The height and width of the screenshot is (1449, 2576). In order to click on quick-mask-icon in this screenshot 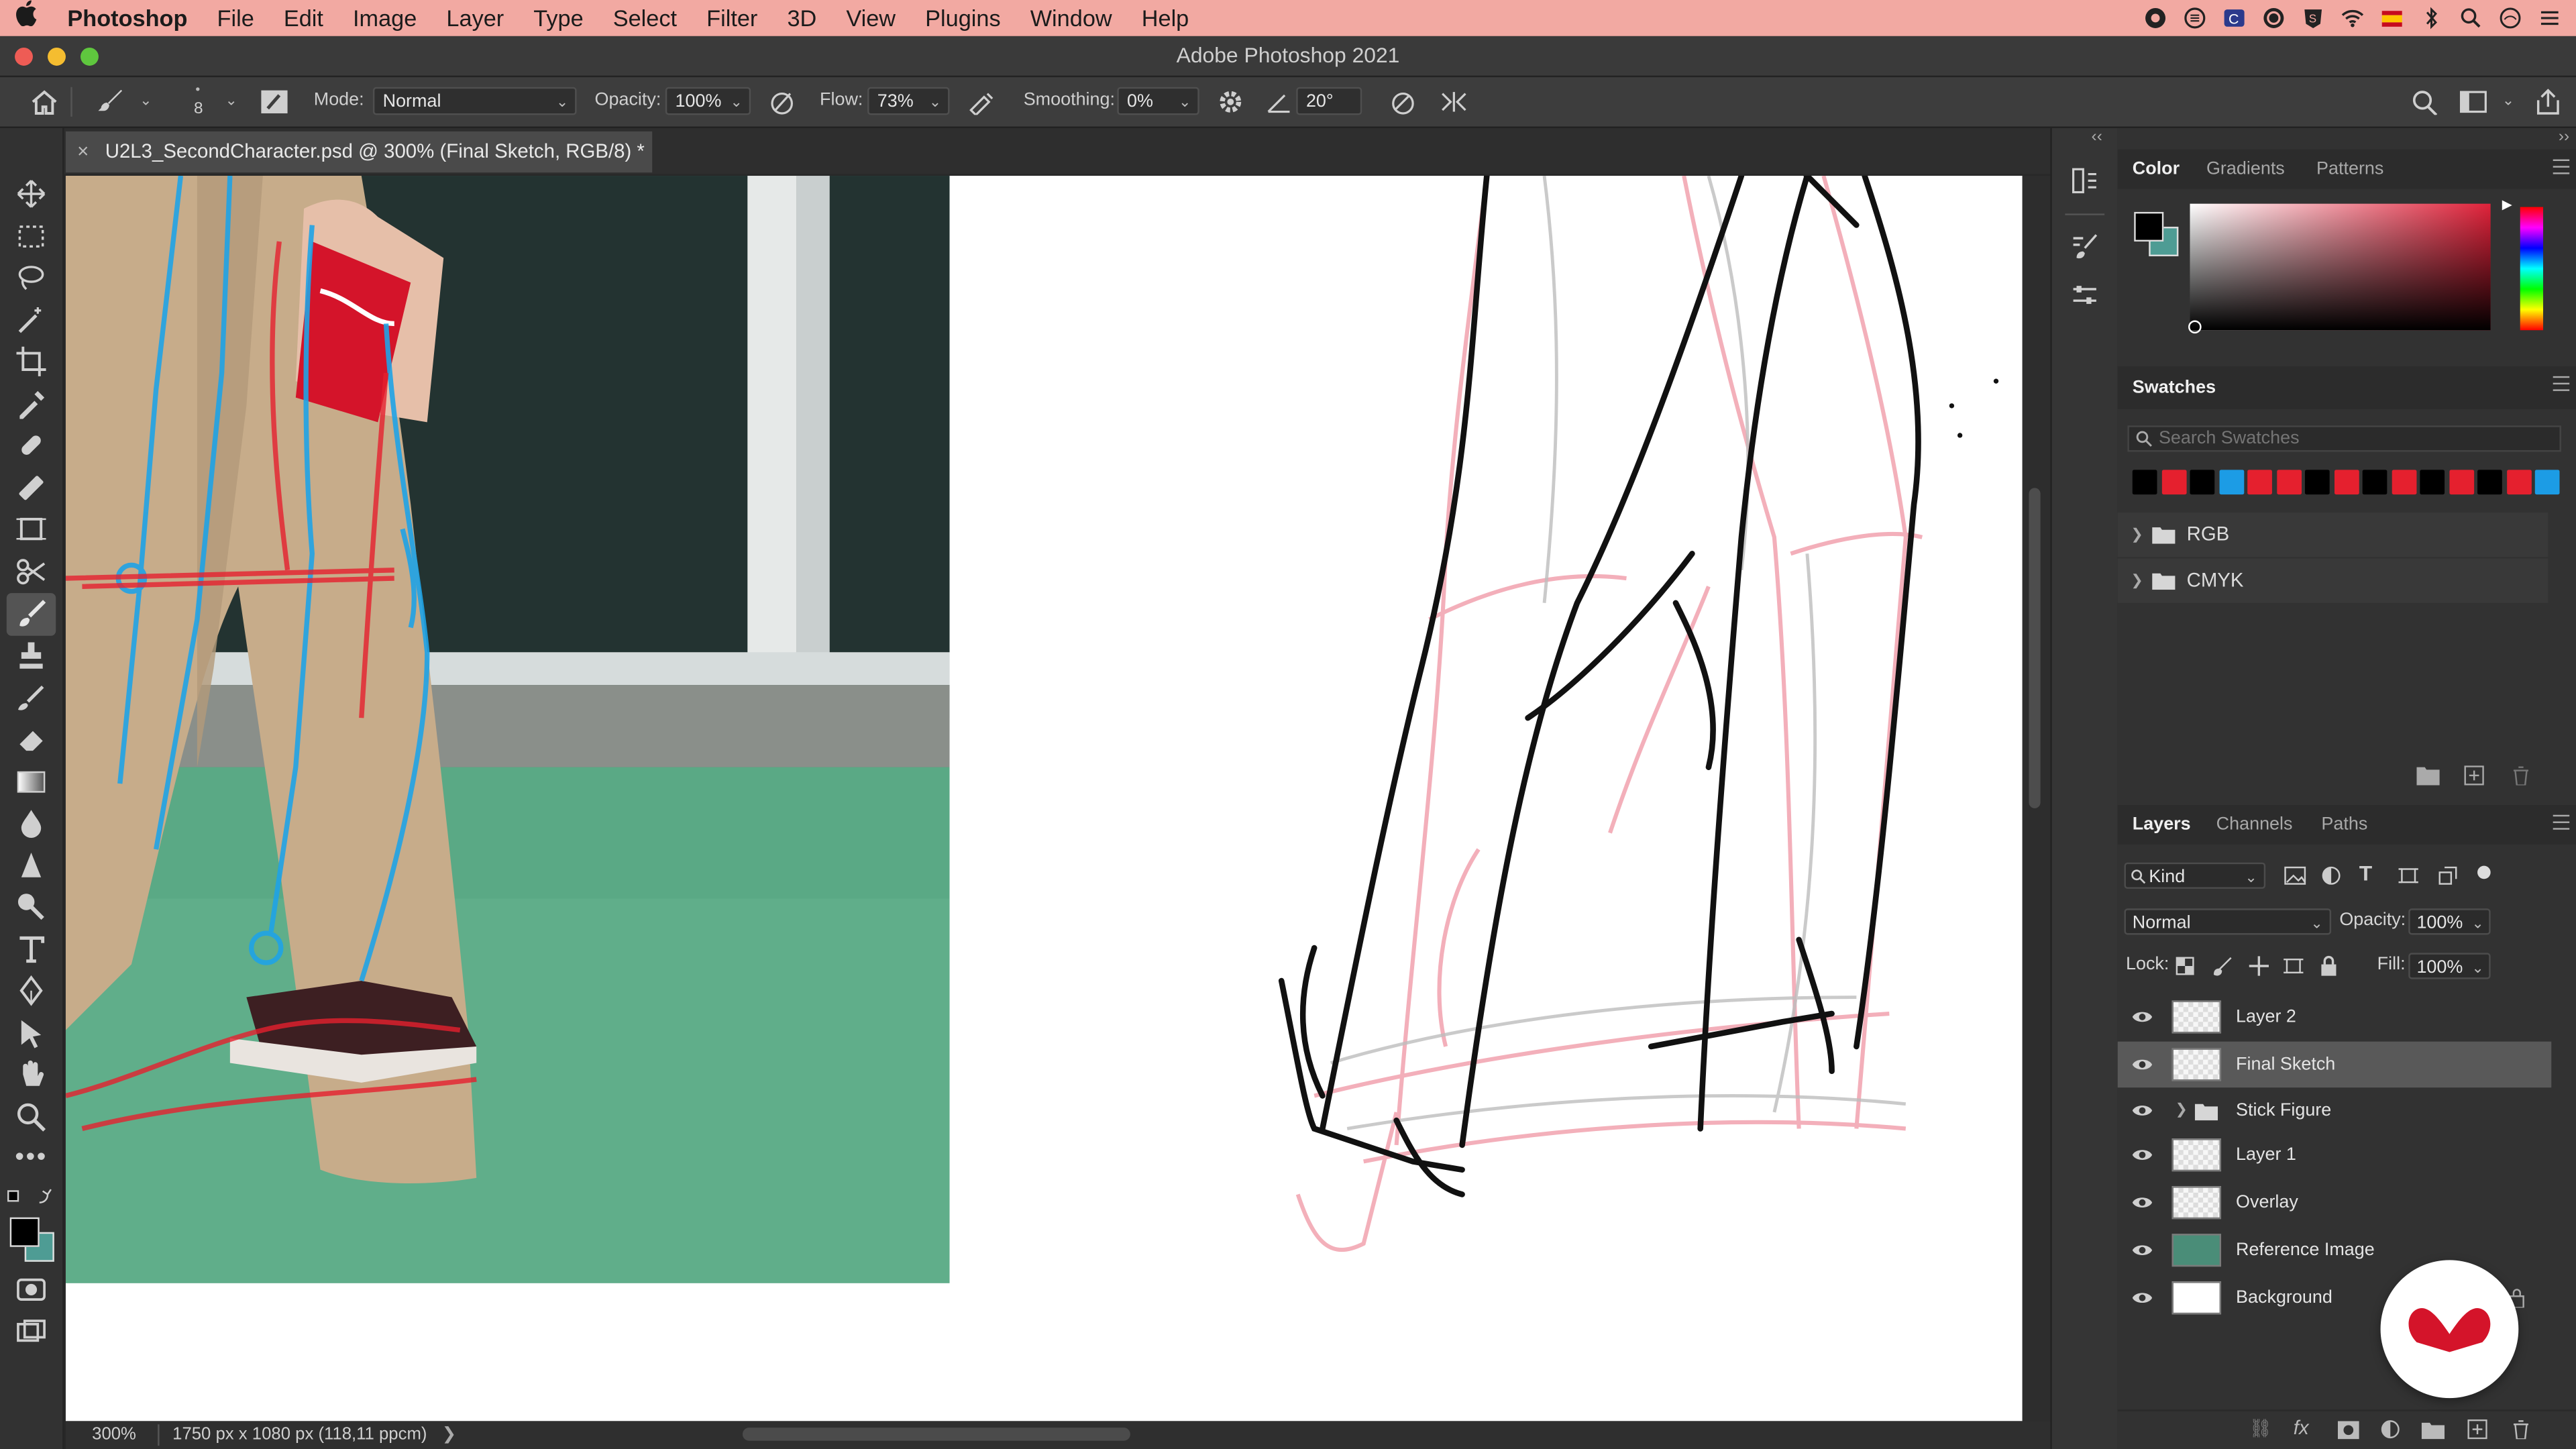, I will do `click(31, 1289)`.